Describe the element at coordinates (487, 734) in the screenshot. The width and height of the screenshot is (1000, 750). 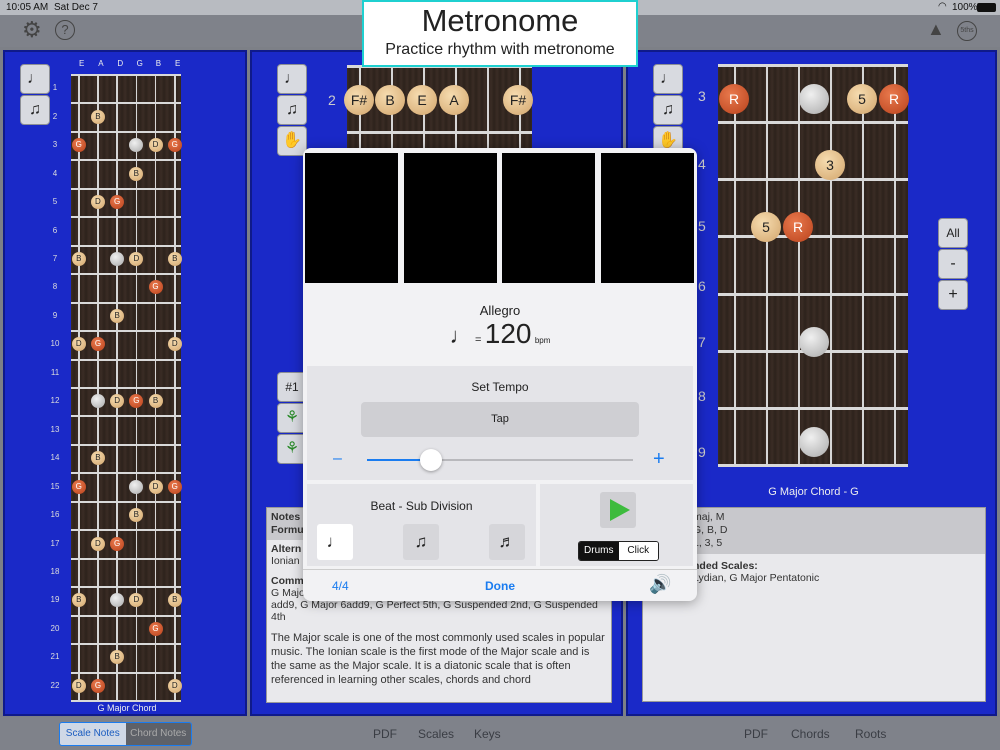
I see `keys-button: Keys` at that location.